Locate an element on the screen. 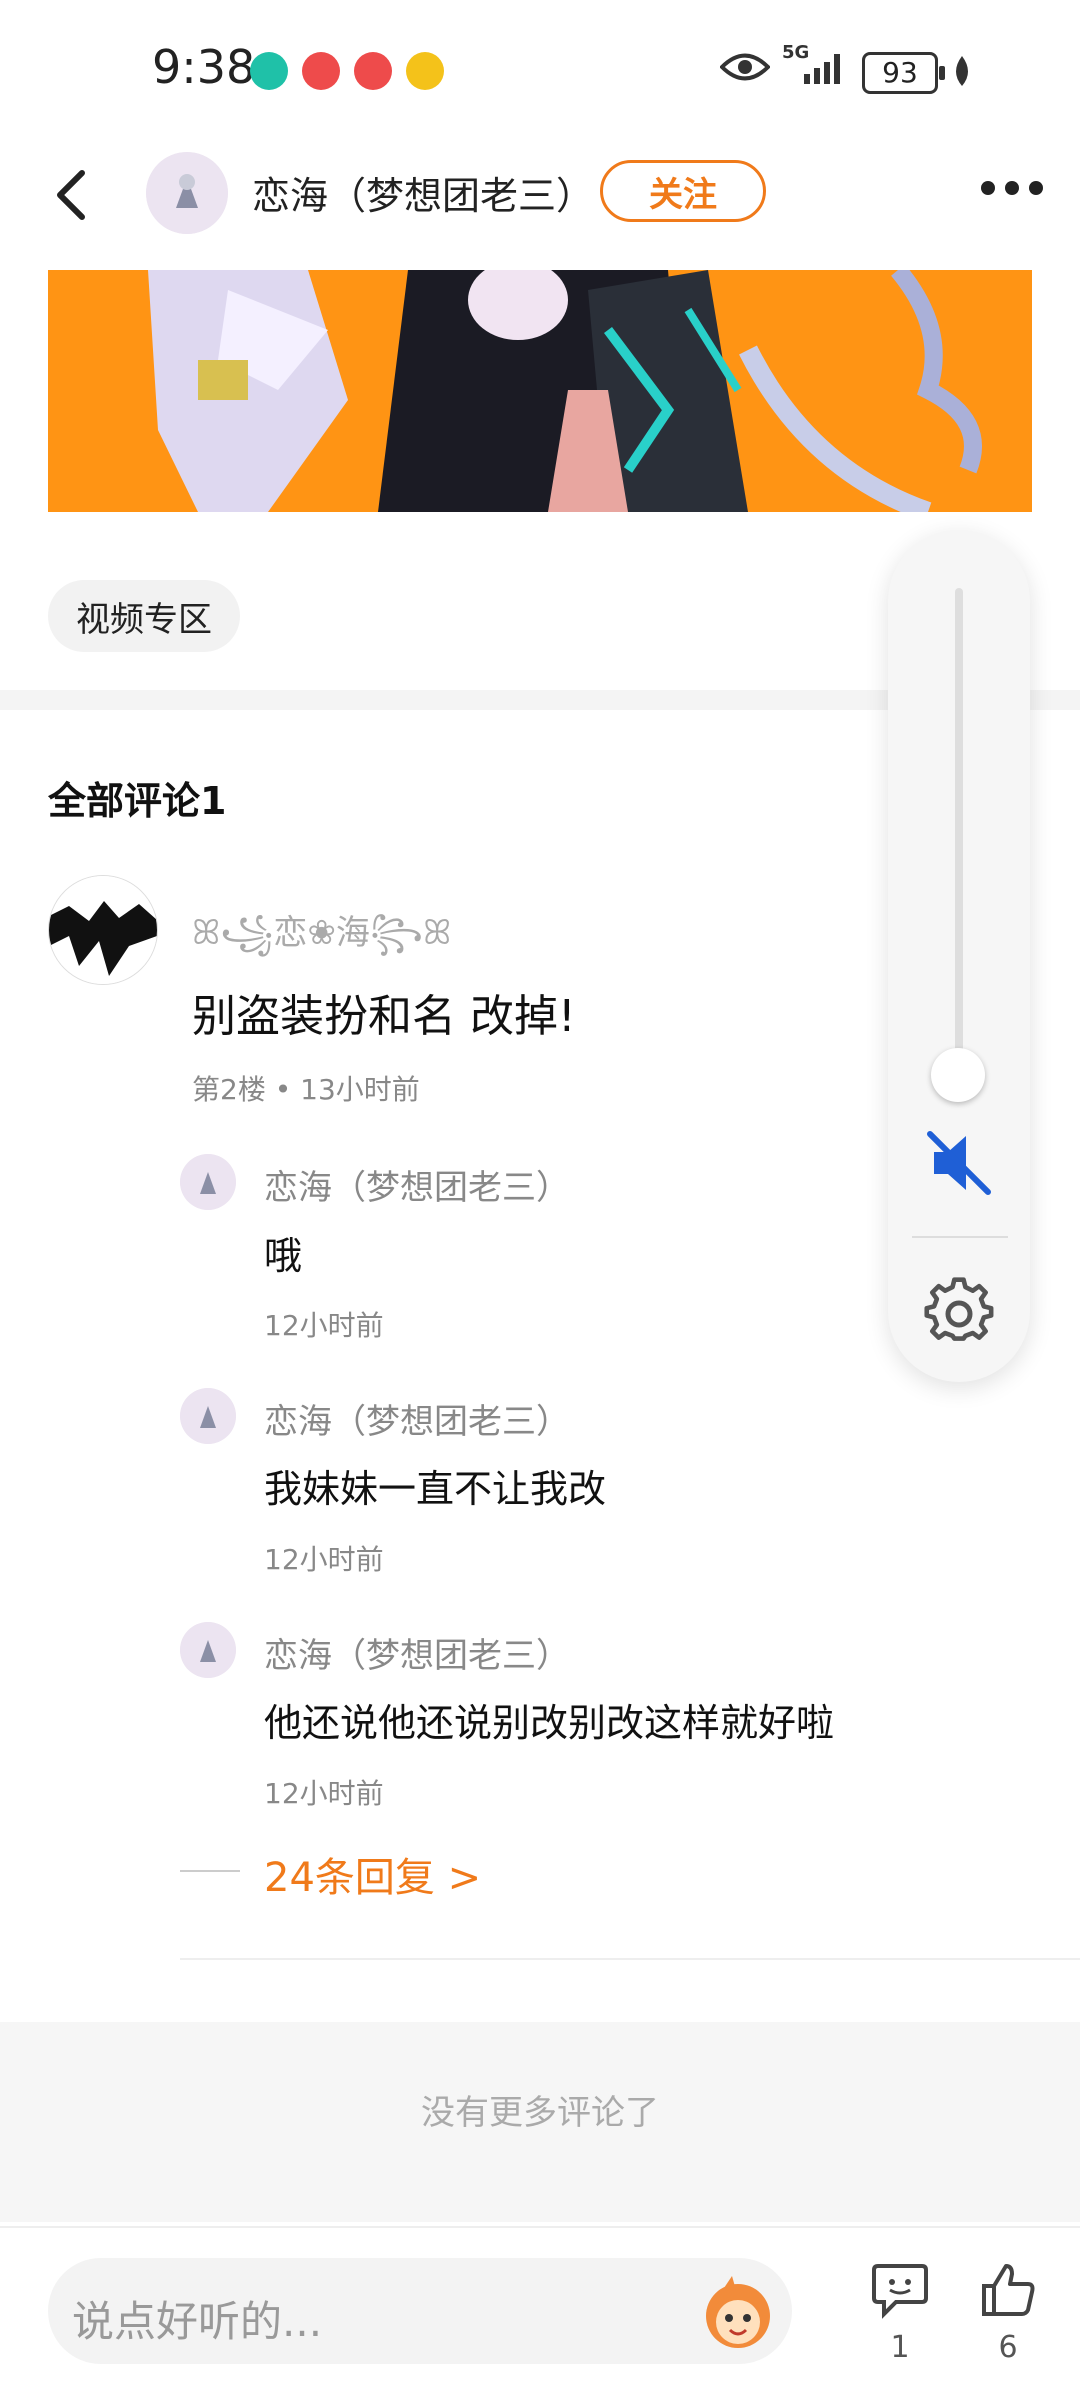 The height and width of the screenshot is (2402, 1080). comment-count: 1 is located at coordinates (900, 2347).